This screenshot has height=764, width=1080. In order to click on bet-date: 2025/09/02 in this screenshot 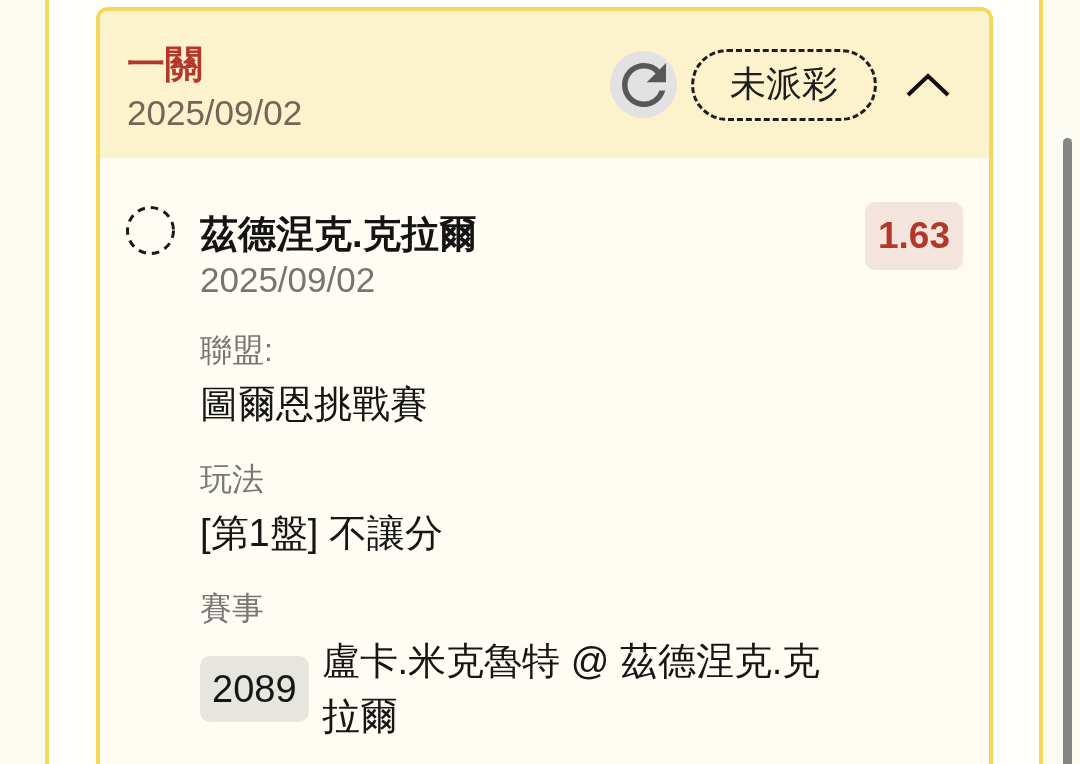, I will do `click(215, 113)`.